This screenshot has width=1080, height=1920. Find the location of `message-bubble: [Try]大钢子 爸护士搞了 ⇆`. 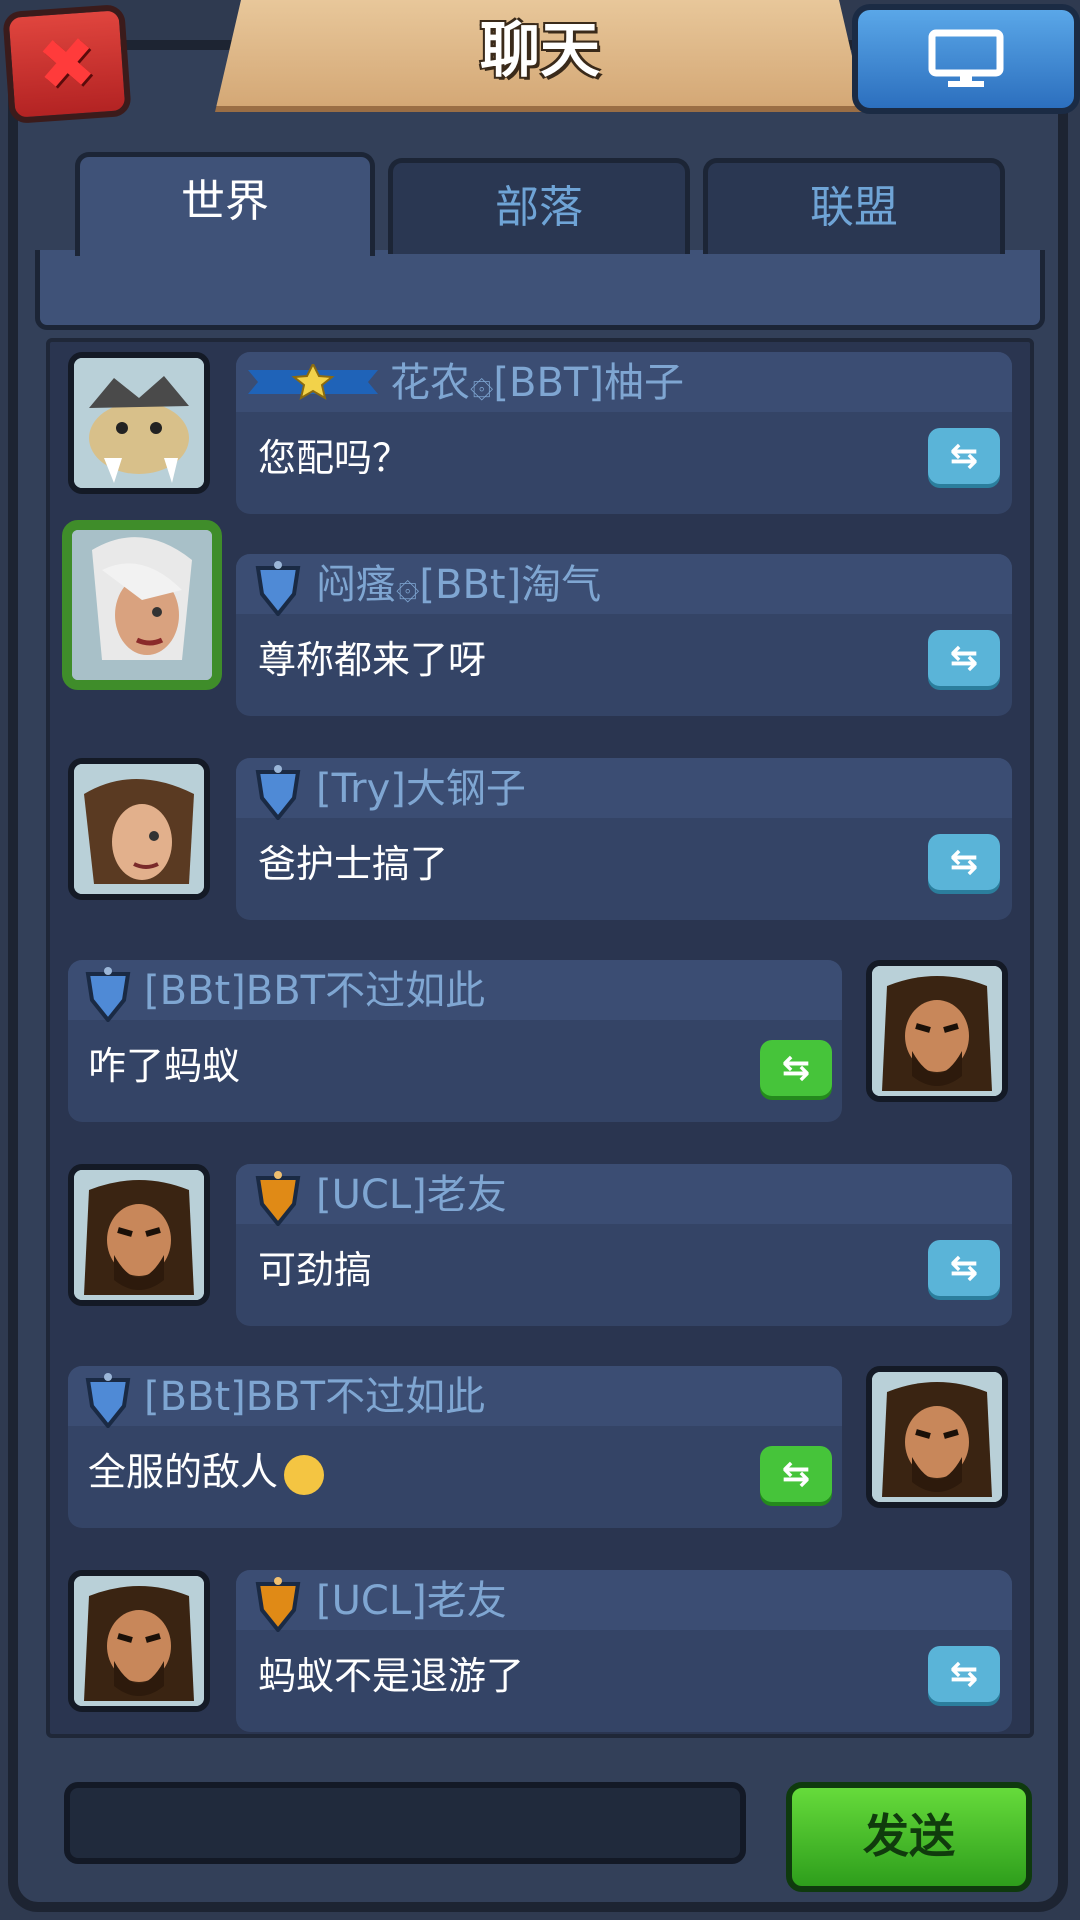

message-bubble: [Try]大钢子 爸护士搞了 ⇆ is located at coordinates (624, 839).